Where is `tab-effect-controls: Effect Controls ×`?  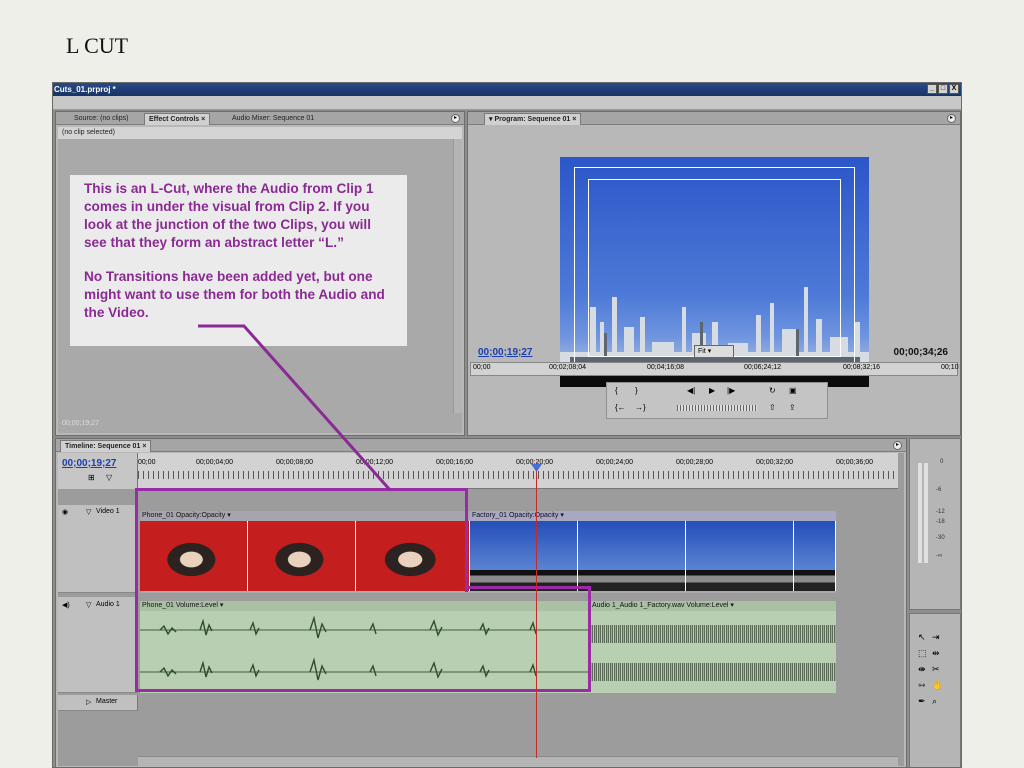
tab-effect-controls: Effect Controls × is located at coordinates (177, 119).